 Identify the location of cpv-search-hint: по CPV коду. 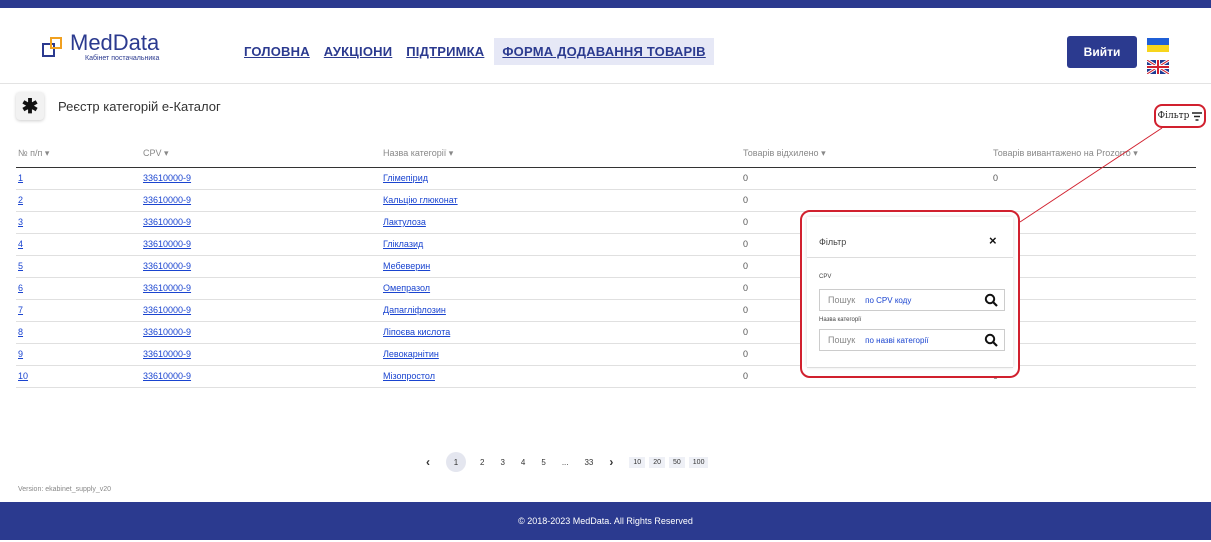
(888, 300).